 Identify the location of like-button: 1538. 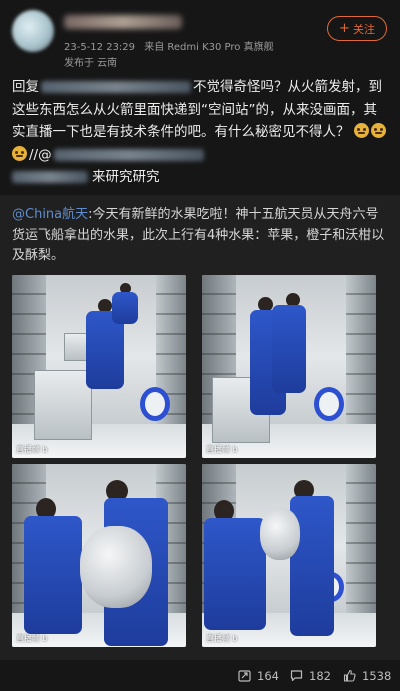
(367, 675).